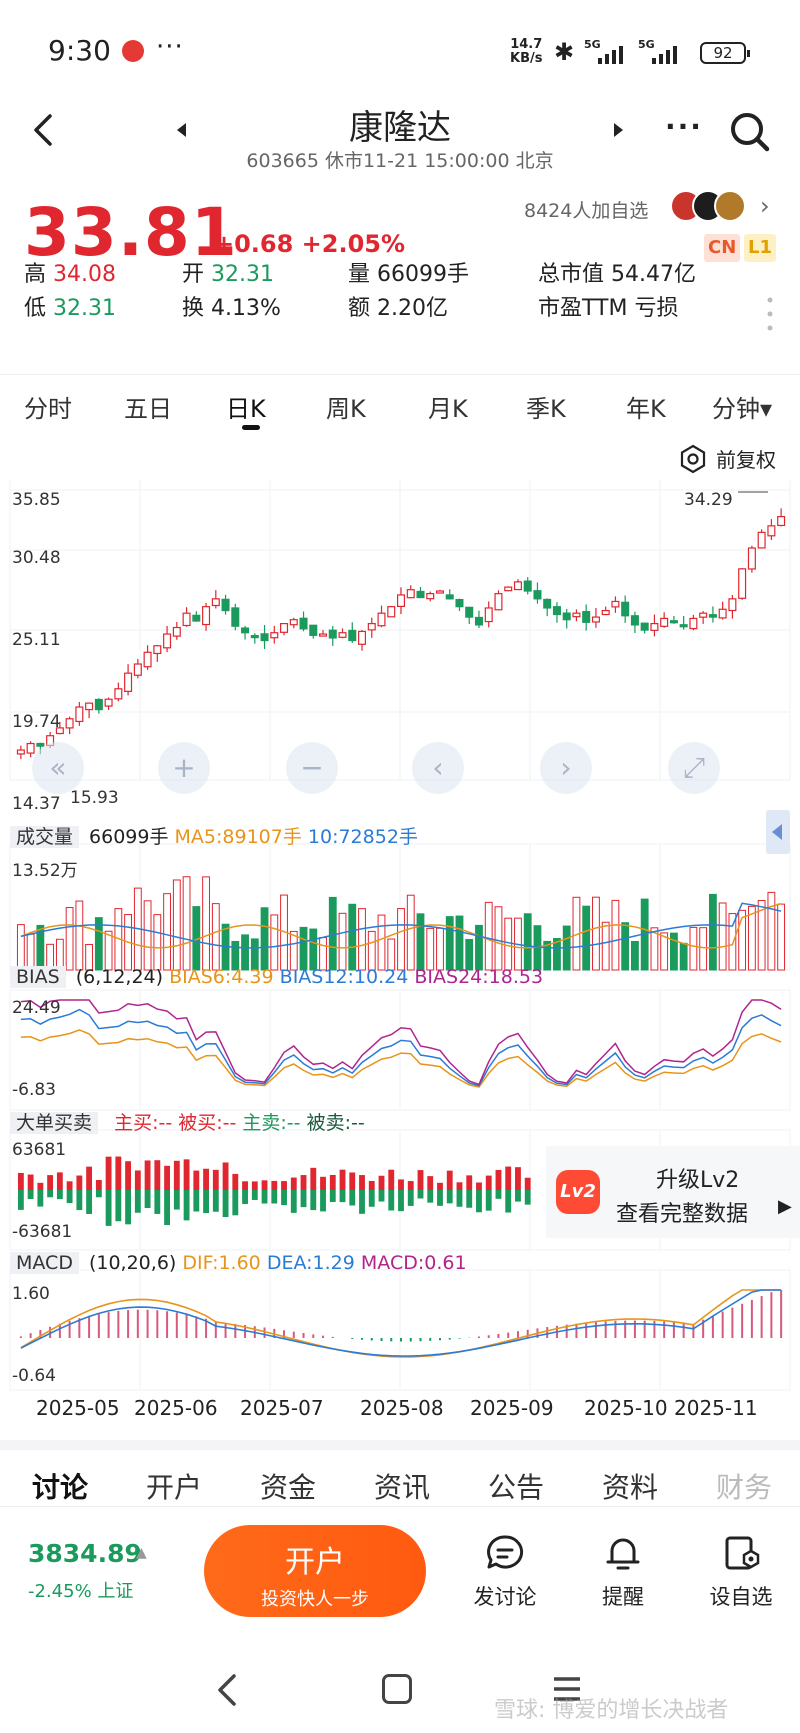 Image resolution: width=800 pixels, height=1733 pixels. Describe the element at coordinates (184, 768) in the screenshot. I see `zoom-in-icon: +` at that location.